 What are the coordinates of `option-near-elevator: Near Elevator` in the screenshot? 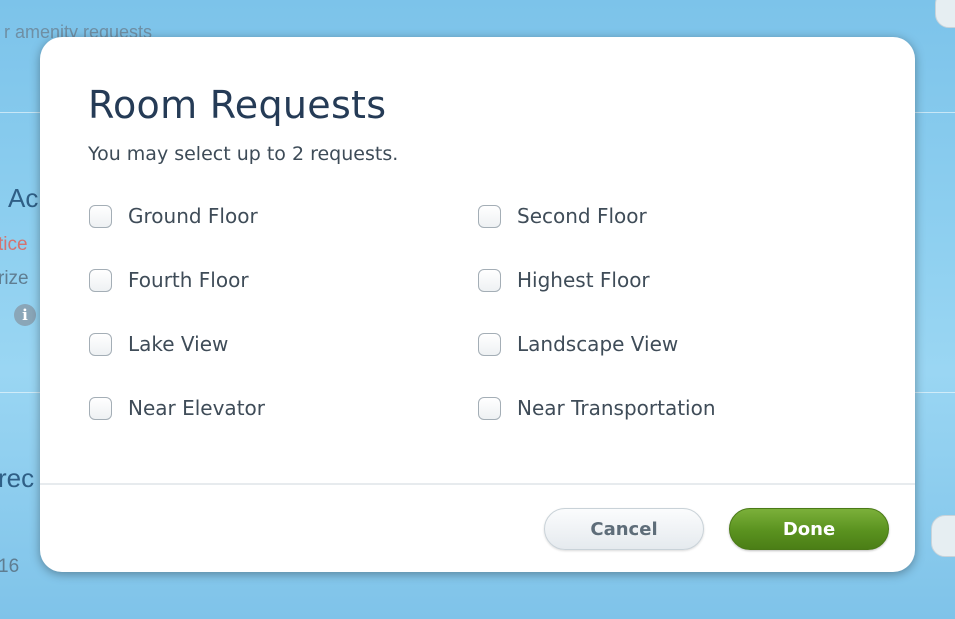 It's located at (177, 408).